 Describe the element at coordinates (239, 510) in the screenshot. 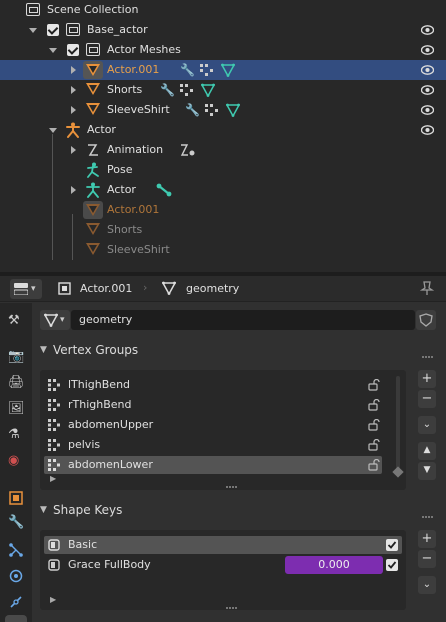

I see `shape-keys-panel-header: ▼ Shape Keys` at that location.